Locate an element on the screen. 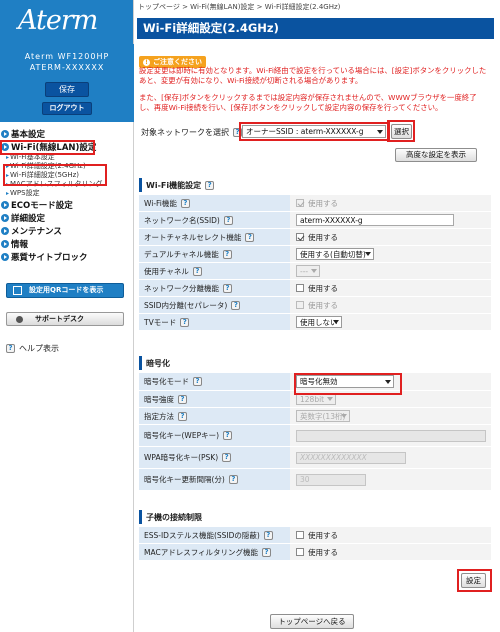 The image size is (500, 632). network-select: オーナーSSID : aterm-XXXXXX-g is located at coordinates (314, 131).